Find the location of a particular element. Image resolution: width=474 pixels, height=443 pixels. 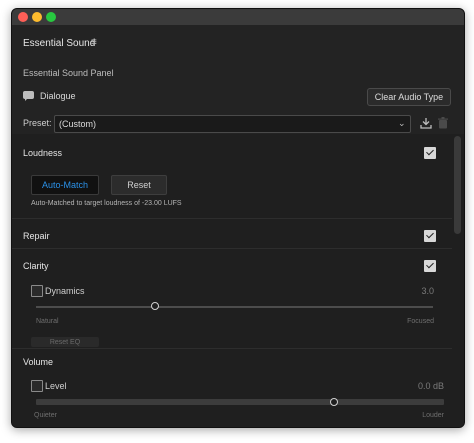

preset-label: Preset: is located at coordinates (37, 123).